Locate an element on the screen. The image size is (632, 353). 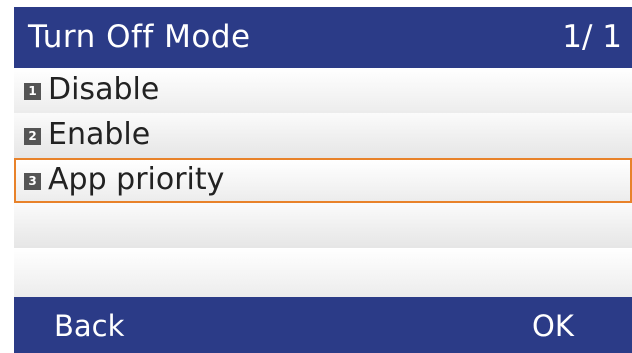
page-indicator: 1/ 1 is located at coordinates (592, 37).